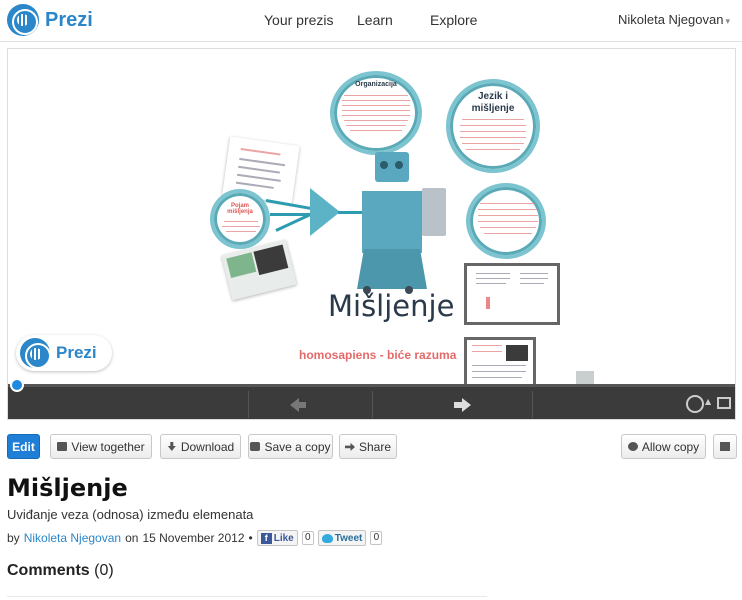  What do you see at coordinates (104, 570) in the screenshot?
I see `comments-count: (0)` at bounding box center [104, 570].